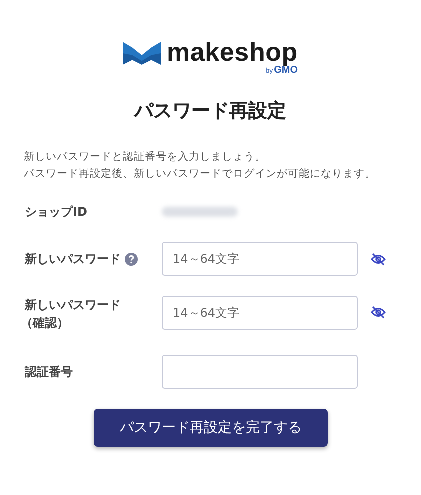 This screenshot has width=421, height=495. I want to click on logo-company-text: GMO, so click(286, 70).